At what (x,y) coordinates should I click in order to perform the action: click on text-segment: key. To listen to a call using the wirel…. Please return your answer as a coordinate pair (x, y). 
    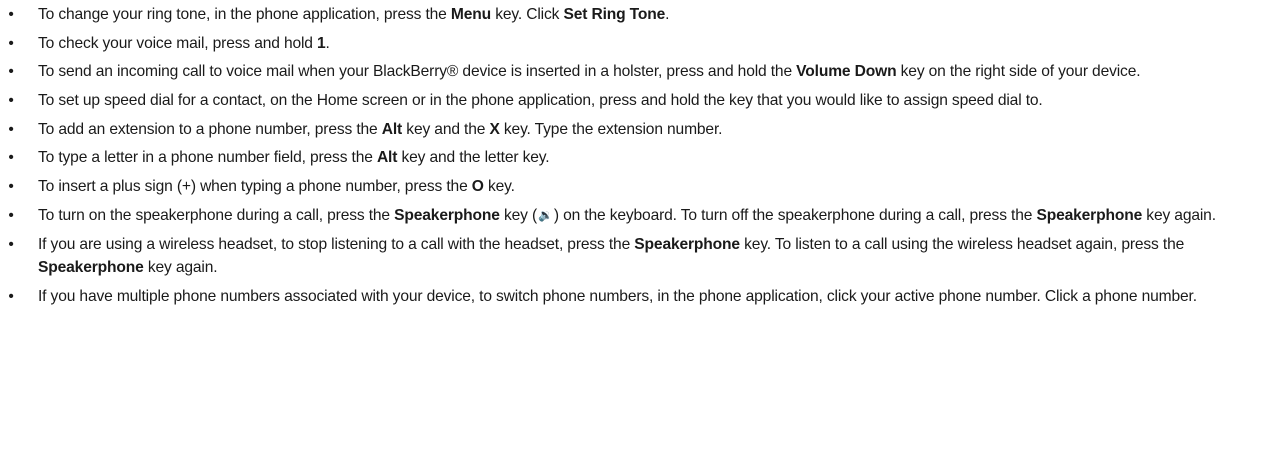
    Looking at the image, I should click on (962, 244).